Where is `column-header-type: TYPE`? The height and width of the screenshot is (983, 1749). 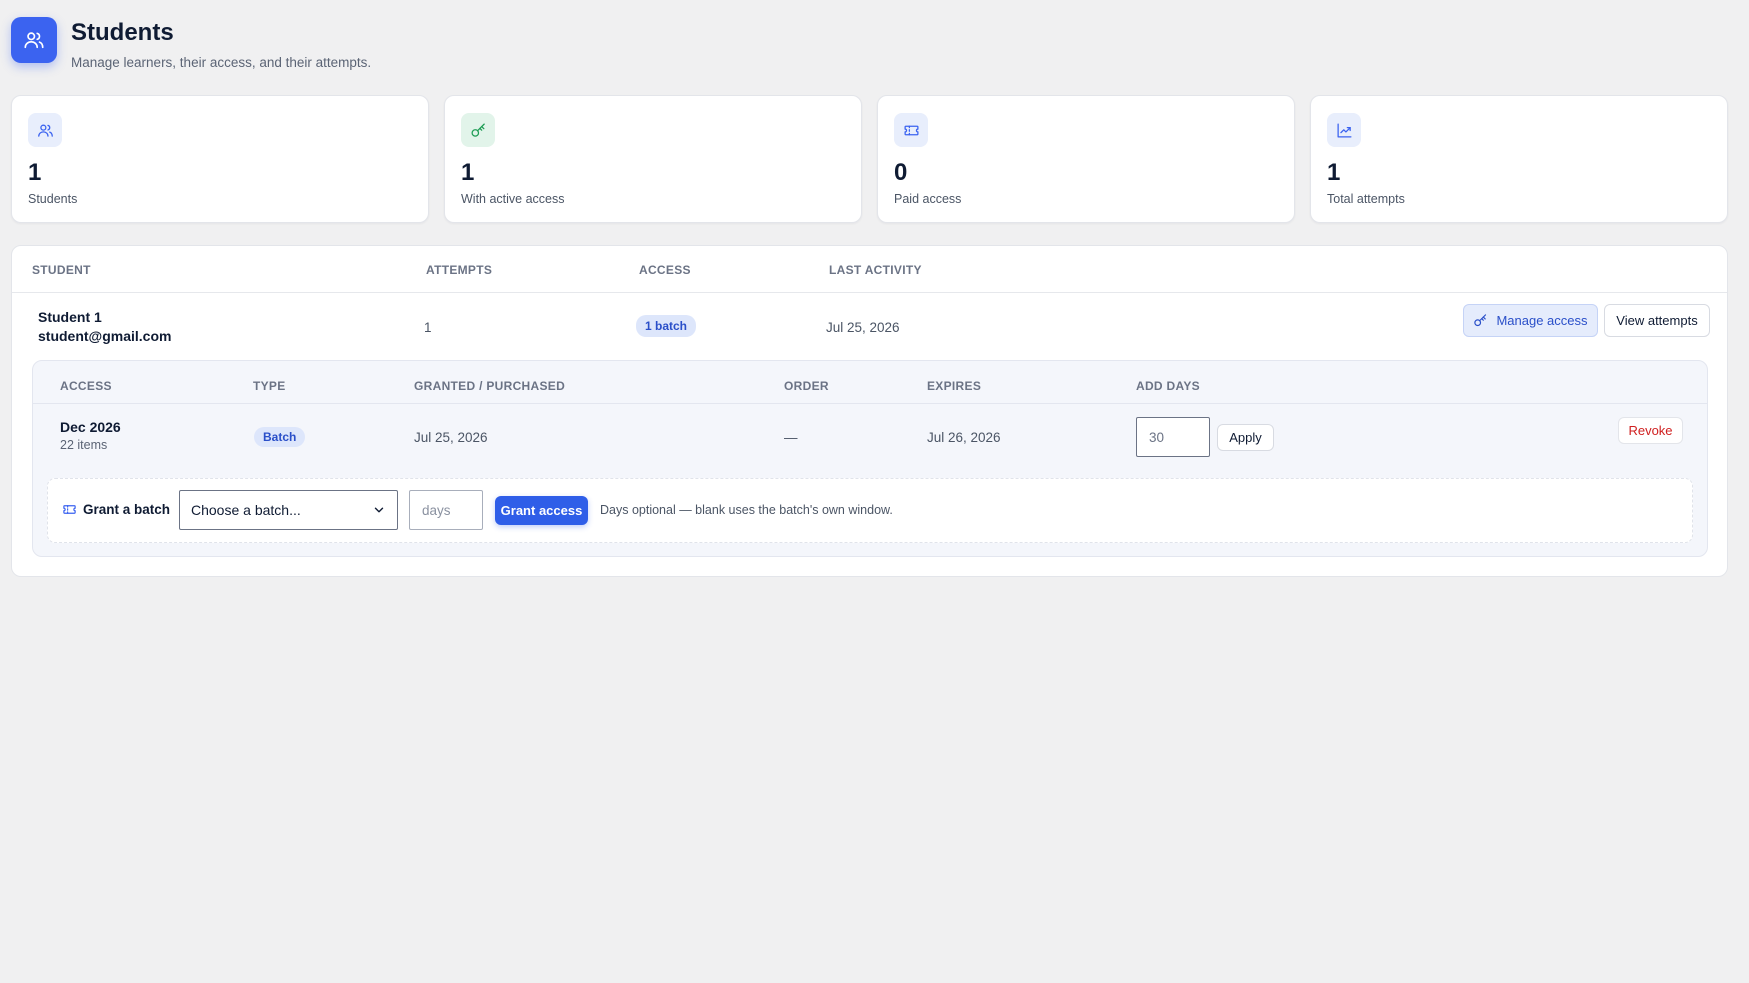 column-header-type: TYPE is located at coordinates (269, 386).